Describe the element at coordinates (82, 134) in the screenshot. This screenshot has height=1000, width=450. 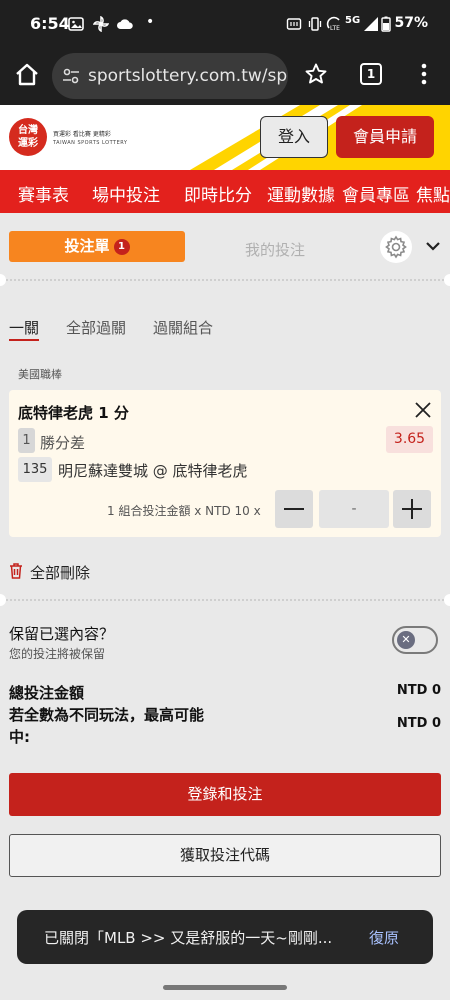
I see `logo-slogan: 買運彩 看比賽 更精彩` at that location.